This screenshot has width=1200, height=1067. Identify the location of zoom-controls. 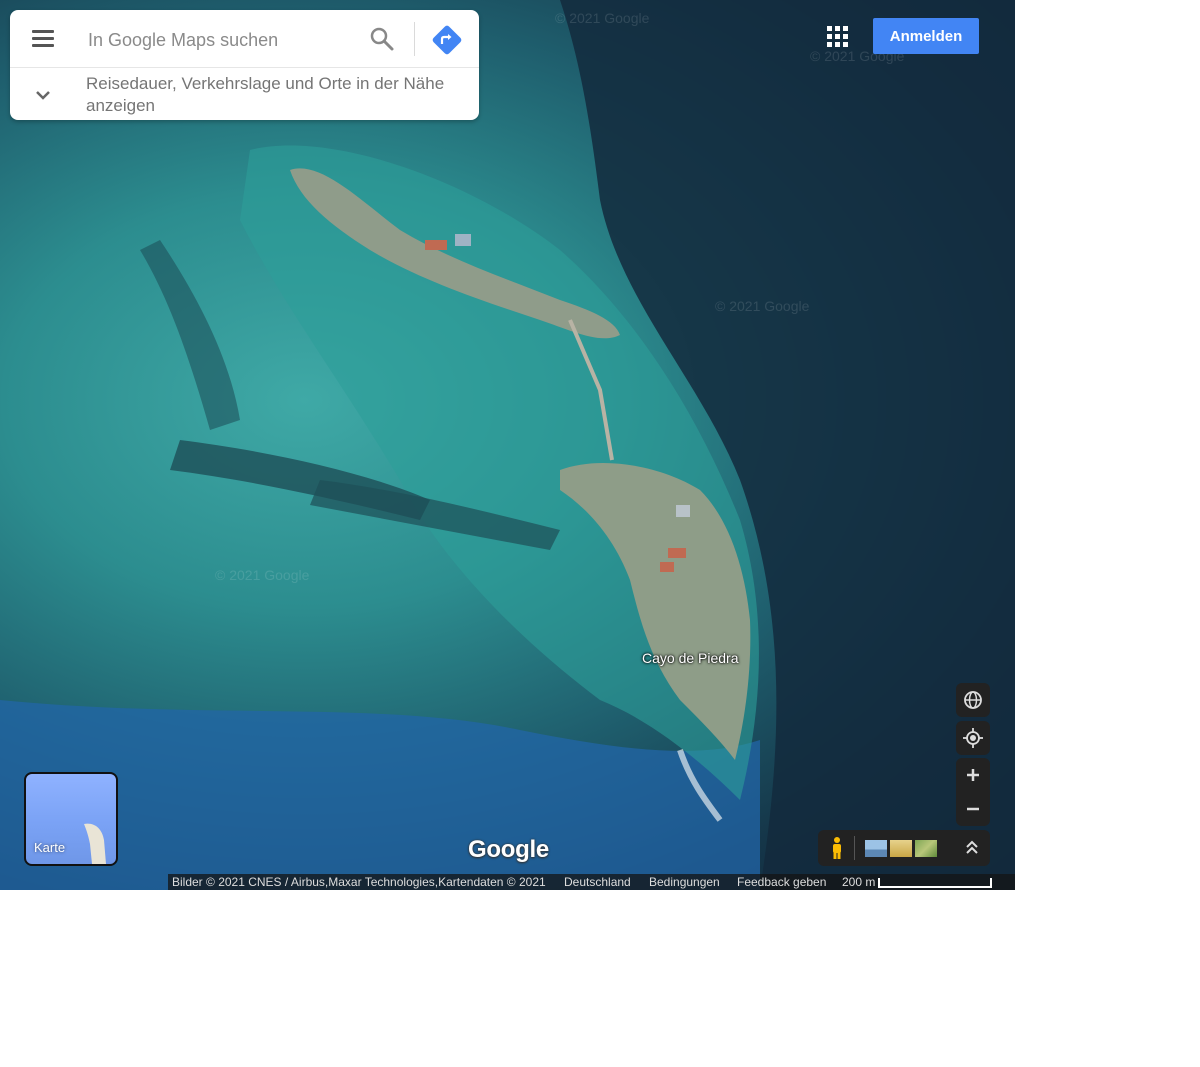
(973, 792).